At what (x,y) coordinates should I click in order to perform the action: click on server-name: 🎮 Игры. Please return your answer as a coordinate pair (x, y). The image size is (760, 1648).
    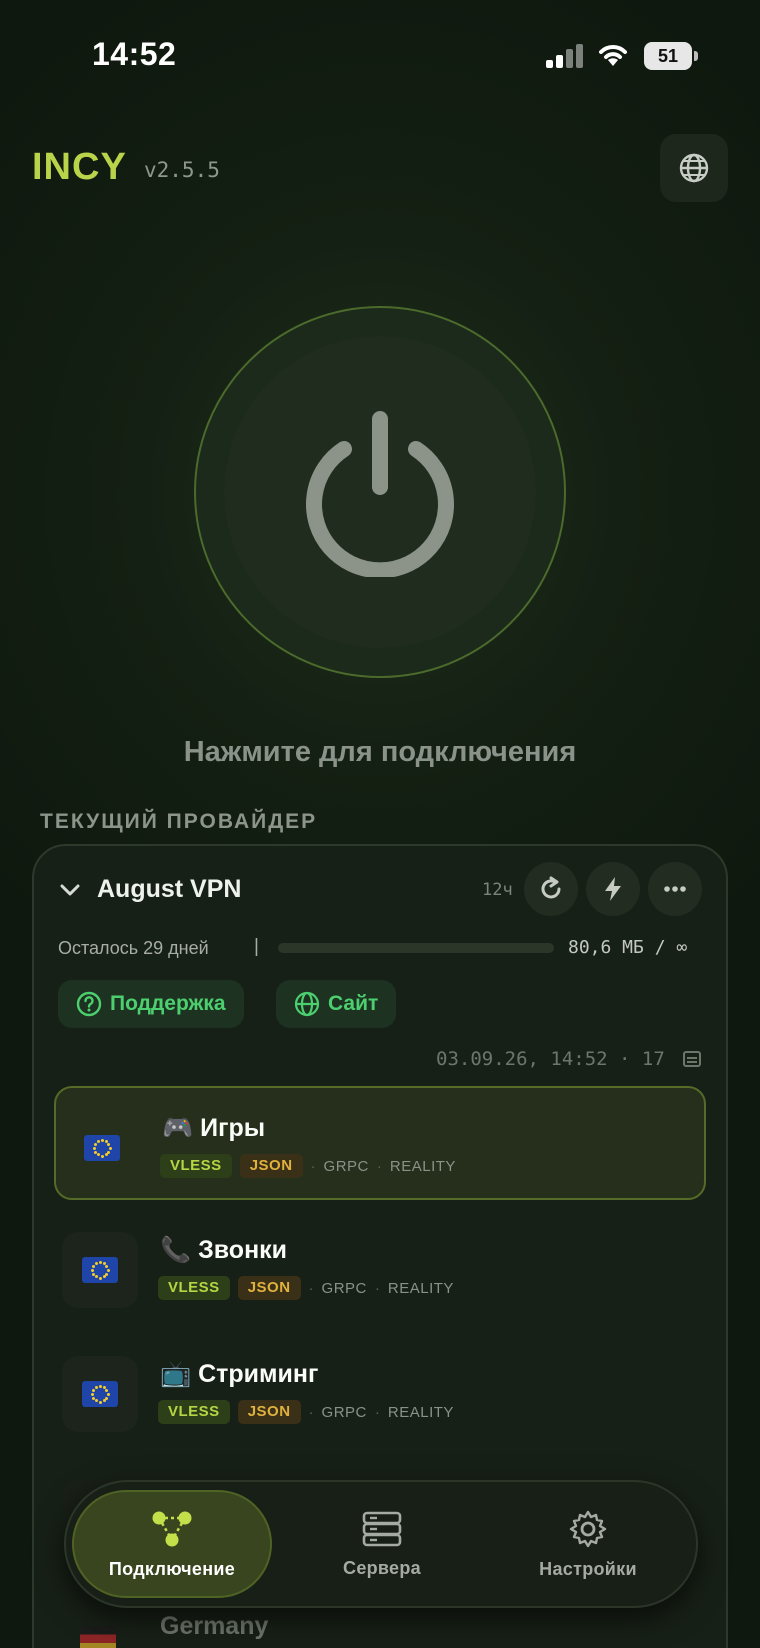
    Looking at the image, I should click on (213, 1128).